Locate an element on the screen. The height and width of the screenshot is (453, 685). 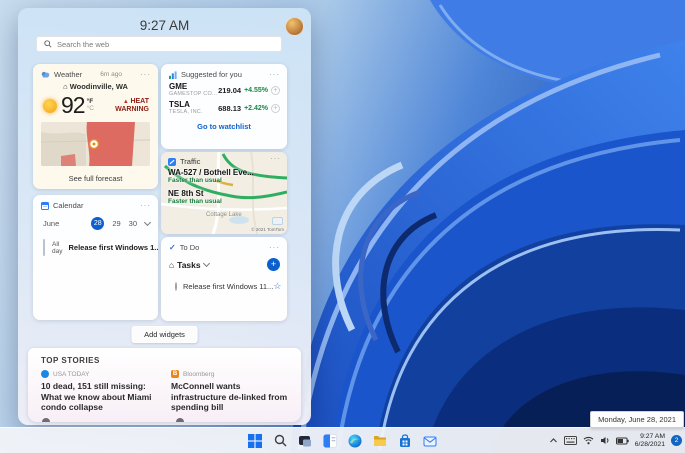
sun-icon is located at coordinates (50, 105).